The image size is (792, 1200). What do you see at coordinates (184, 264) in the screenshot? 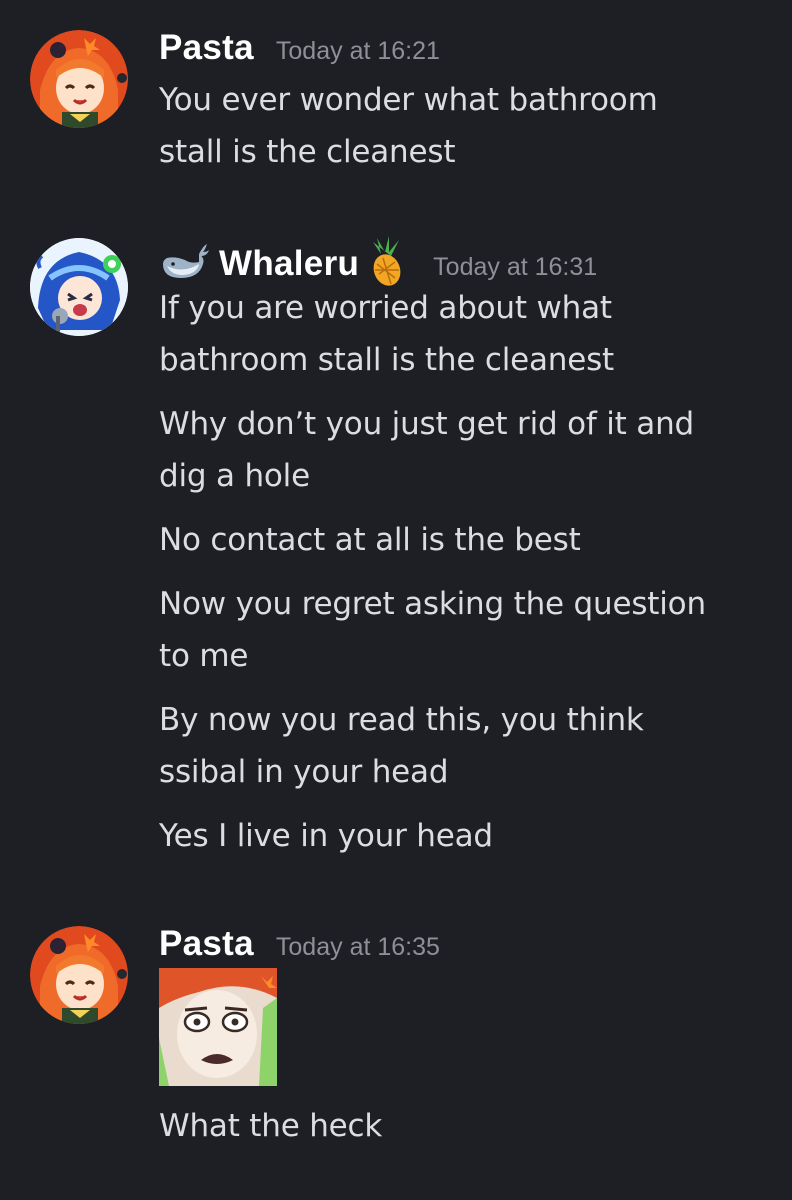
I see `whale-icon` at bounding box center [184, 264].